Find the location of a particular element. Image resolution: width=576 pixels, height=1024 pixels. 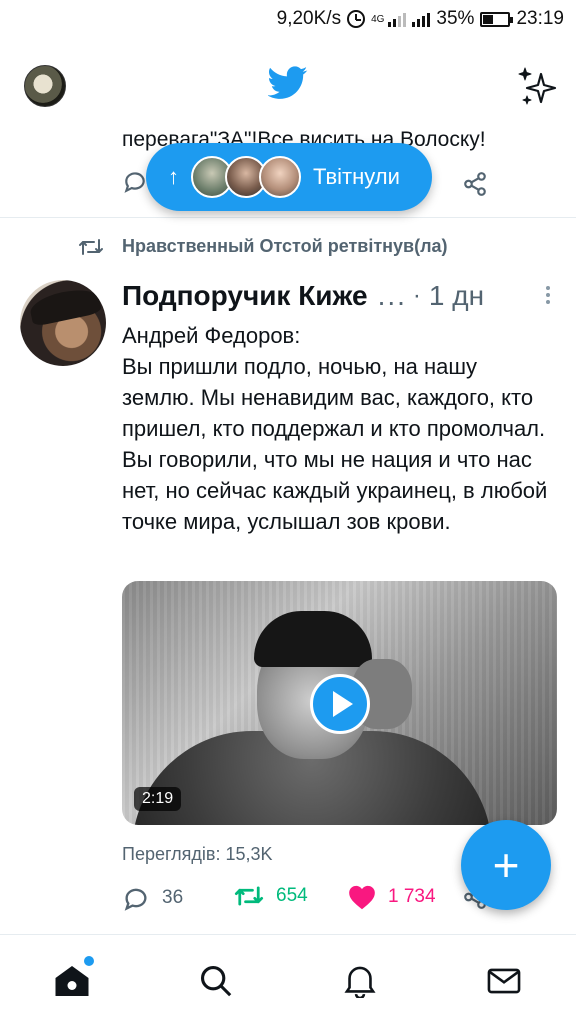

battery-icon is located at coordinates (497, 19).